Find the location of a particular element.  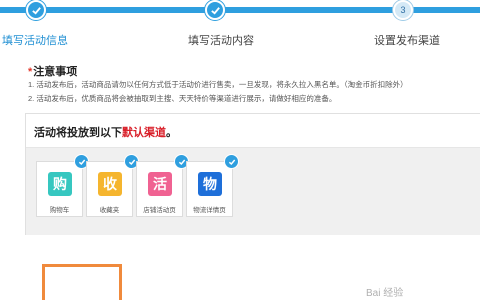

channel-card-favorites: 收 收藏夹 is located at coordinates (112, 185).